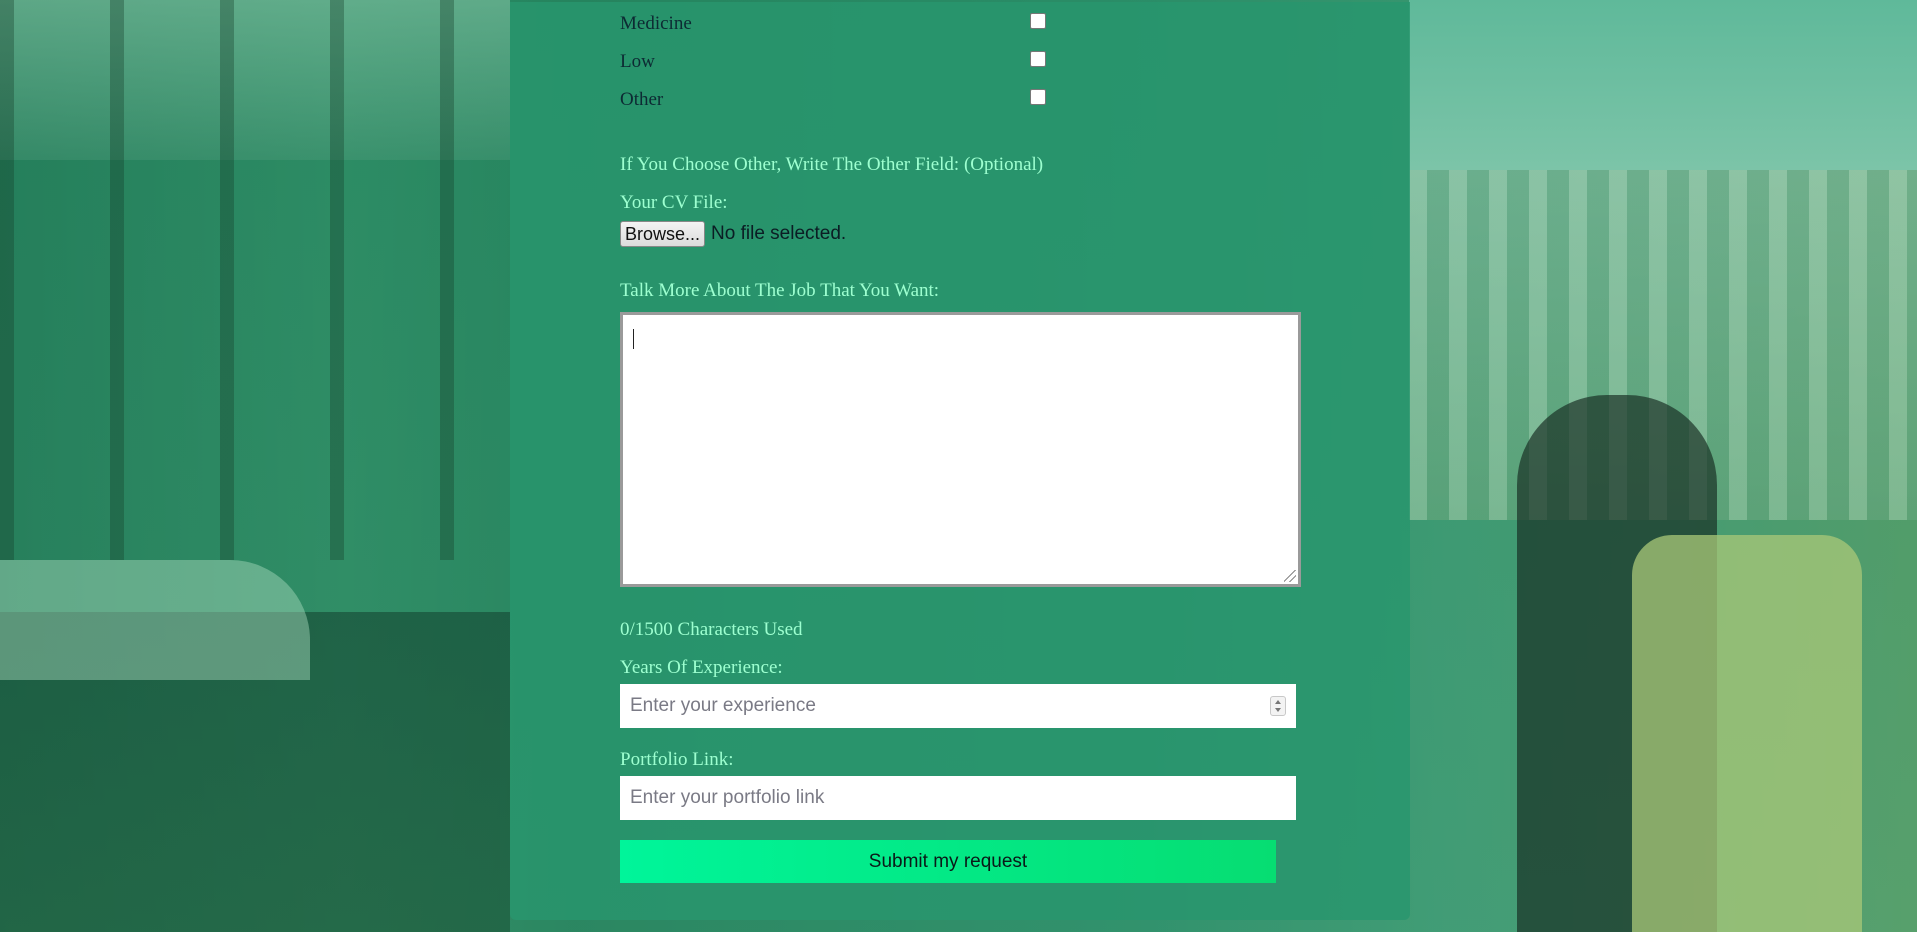 The height and width of the screenshot is (932, 1917). I want to click on portfolio-placeholder: Enter your portfolio link, so click(727, 797).